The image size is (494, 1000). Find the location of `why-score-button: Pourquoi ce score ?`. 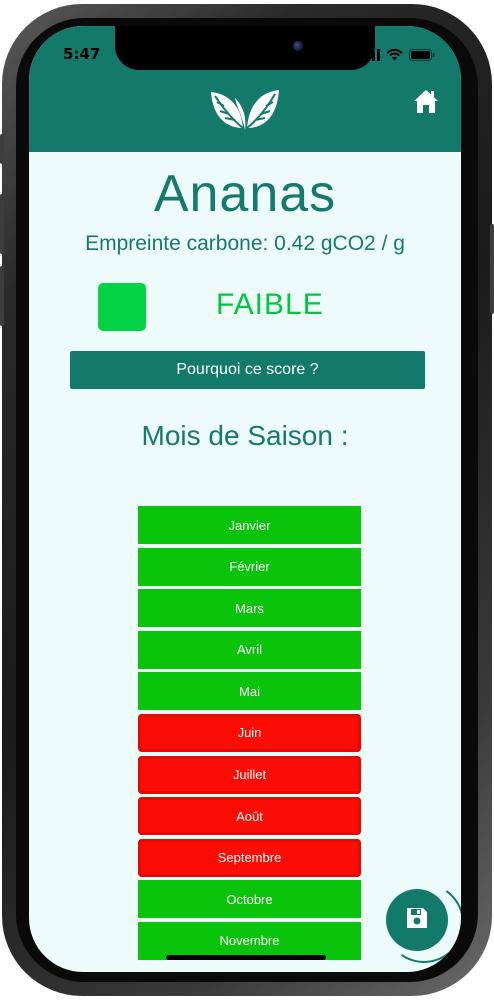

why-score-button: Pourquoi ce score ? is located at coordinates (247, 370).